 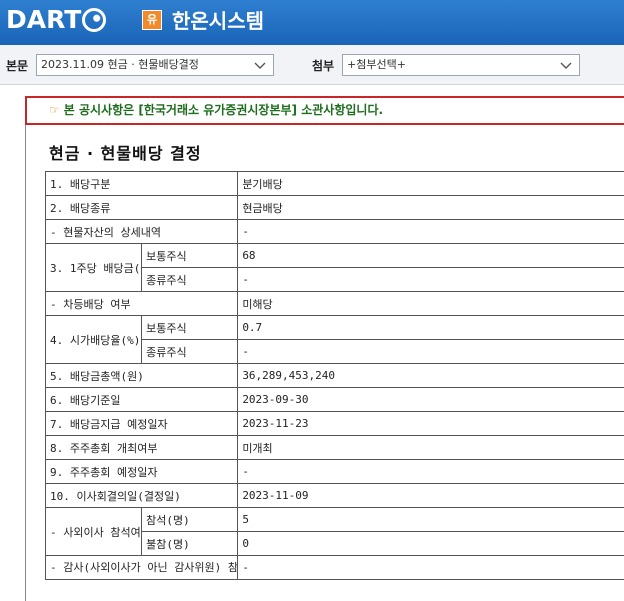 I want to click on table-row: - 사외이사 참석여부 참석(명) 5, so click(x=334, y=531).